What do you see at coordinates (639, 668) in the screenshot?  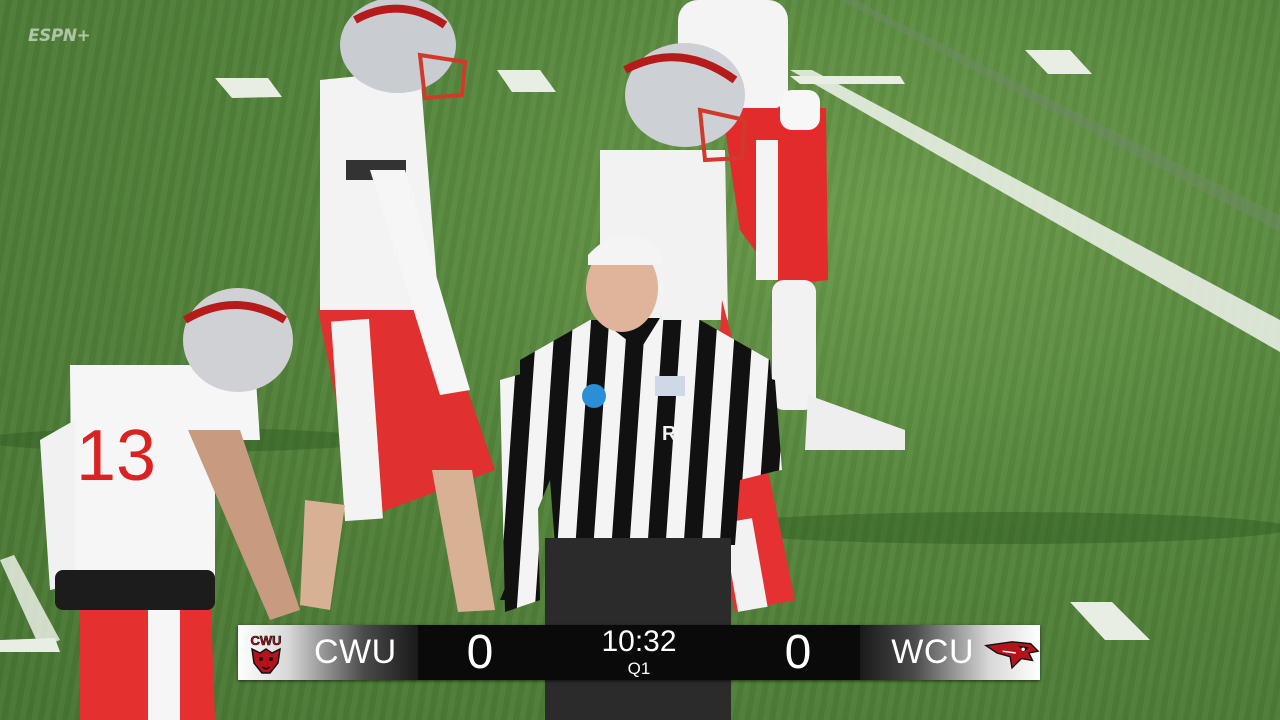 I see `game-period: Q1` at bounding box center [639, 668].